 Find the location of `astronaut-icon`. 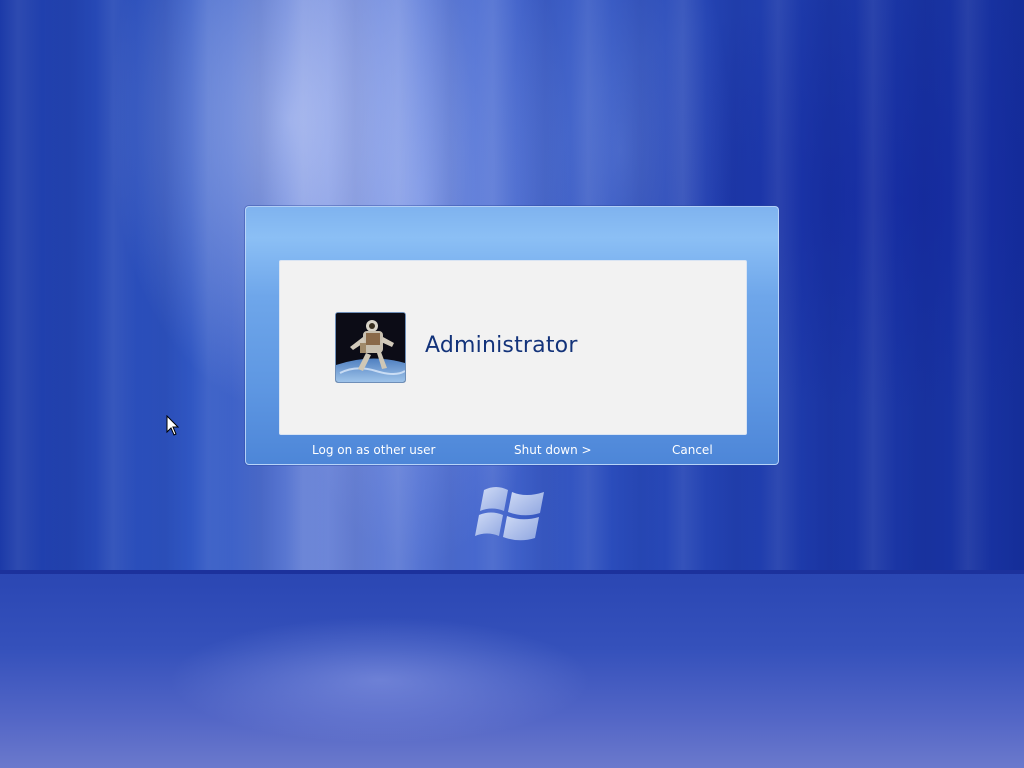

astronaut-icon is located at coordinates (370, 347).